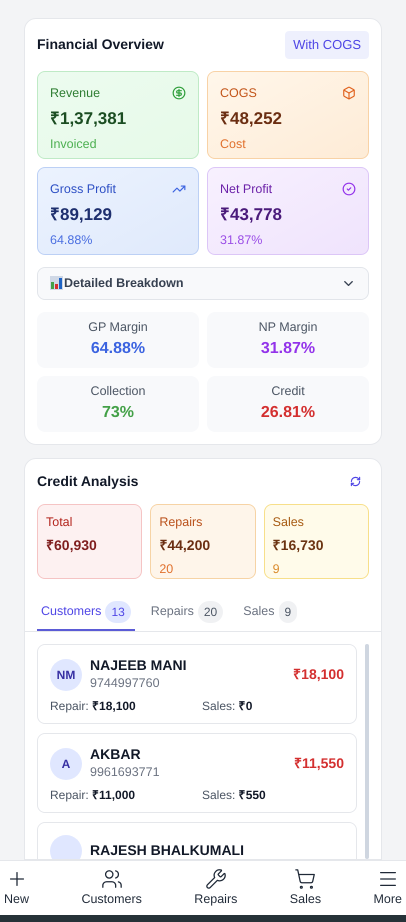  Describe the element at coordinates (288, 327) in the screenshot. I see `metric-label: NP Margin` at that location.